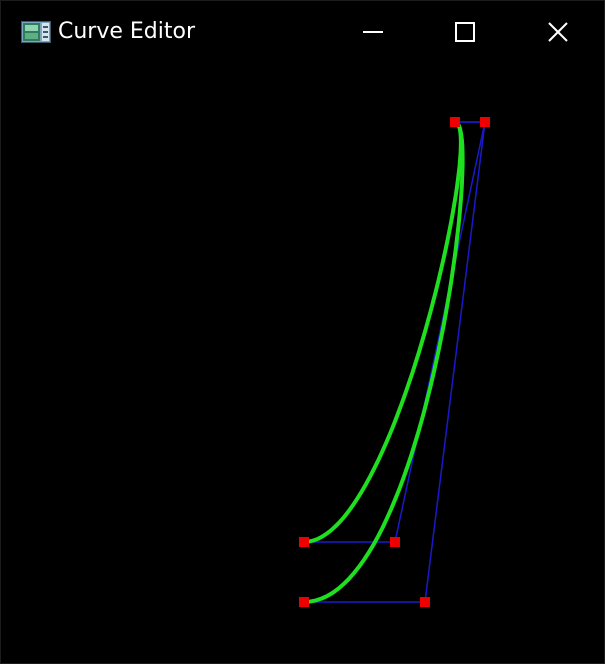 Image resolution: width=605 pixels, height=664 pixels. I want to click on close-button, so click(557, 32).